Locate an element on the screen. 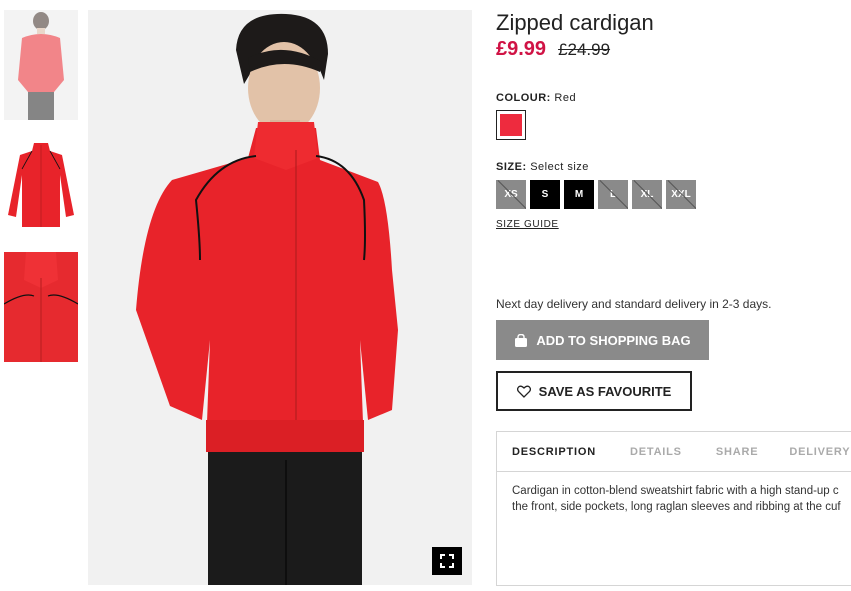 The width and height of the screenshot is (851, 591). tab-description: DESCRIPTION is located at coordinates (554, 452).